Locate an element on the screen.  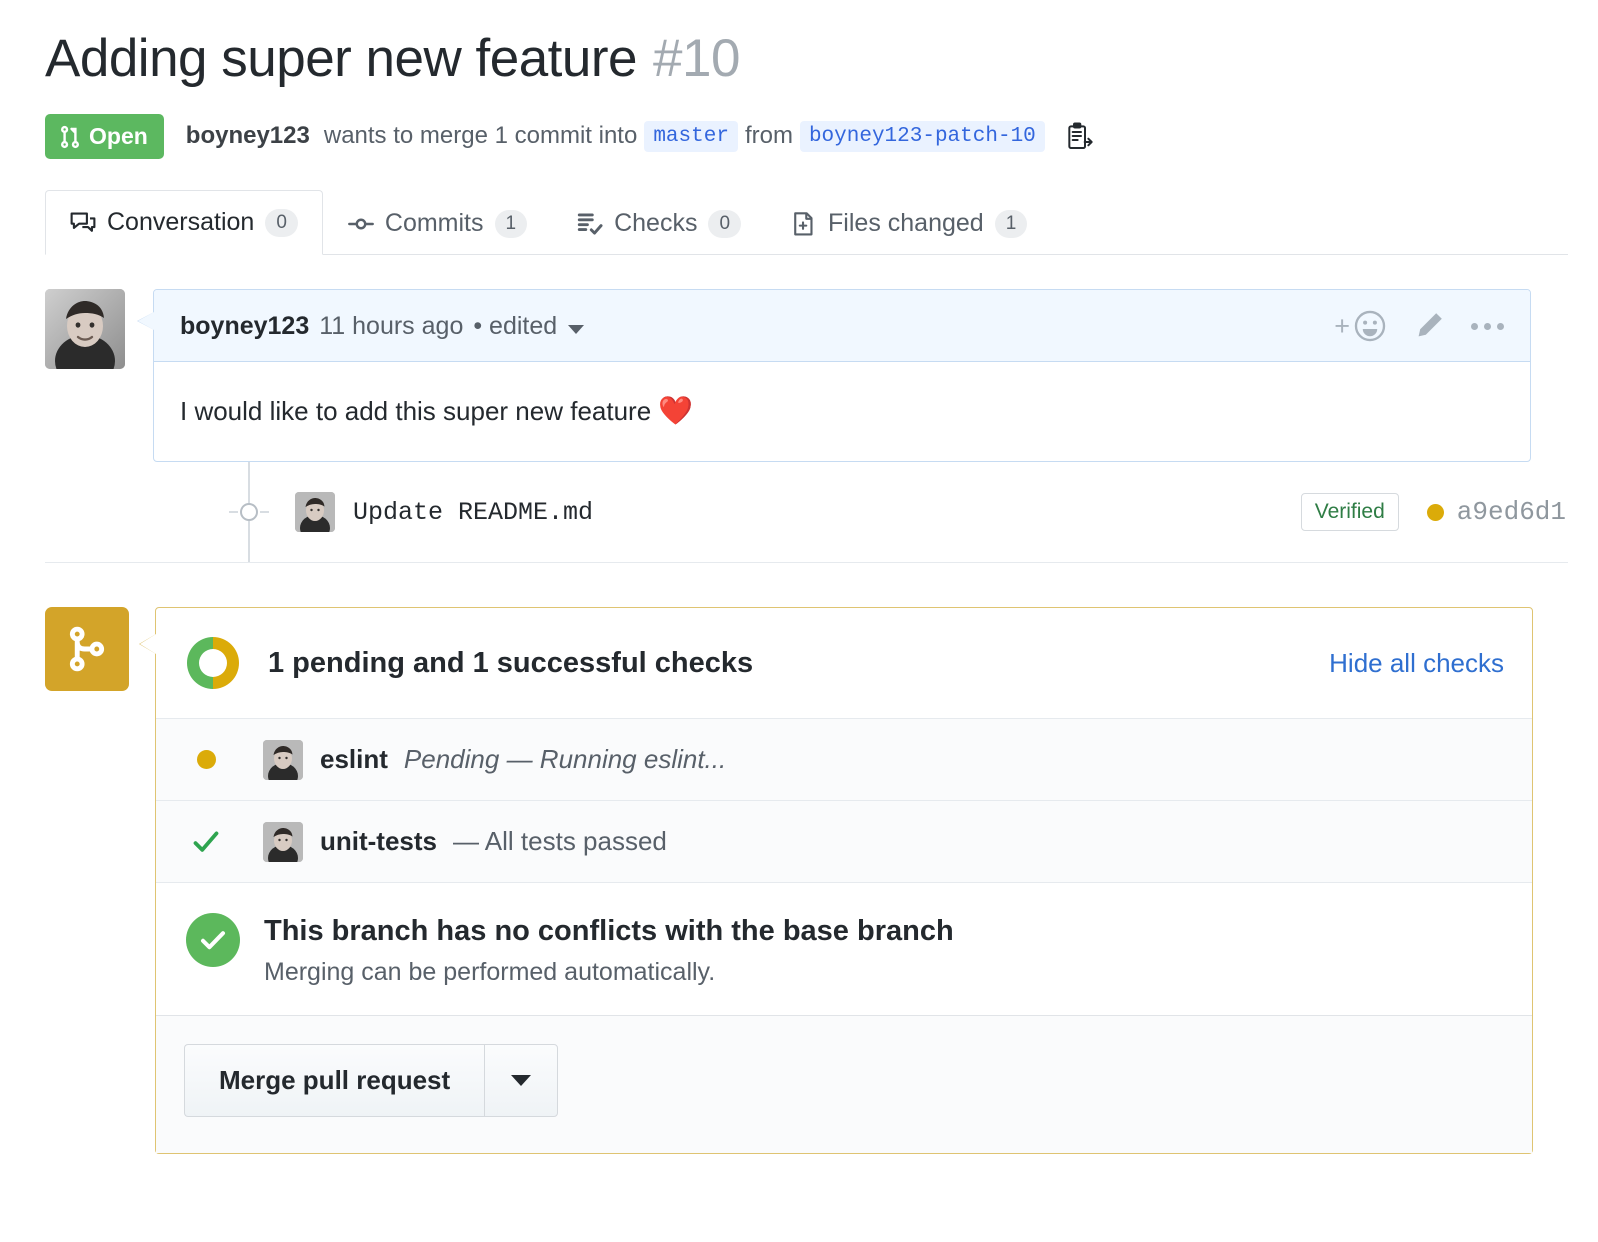
tab-checks-label: Checks is located at coordinates (656, 223).